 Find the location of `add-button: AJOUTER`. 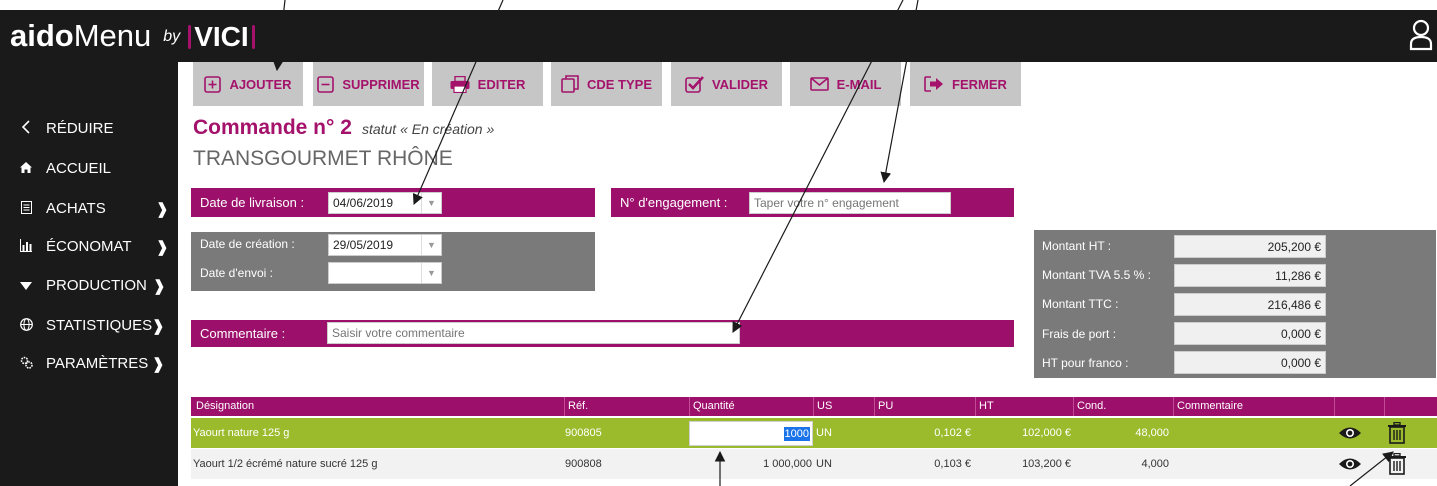

add-button: AJOUTER is located at coordinates (248, 84).